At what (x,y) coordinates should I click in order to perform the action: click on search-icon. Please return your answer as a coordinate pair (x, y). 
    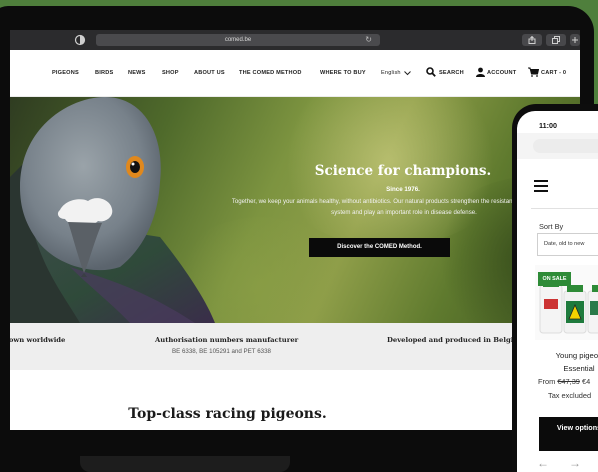
    Looking at the image, I should click on (431, 72).